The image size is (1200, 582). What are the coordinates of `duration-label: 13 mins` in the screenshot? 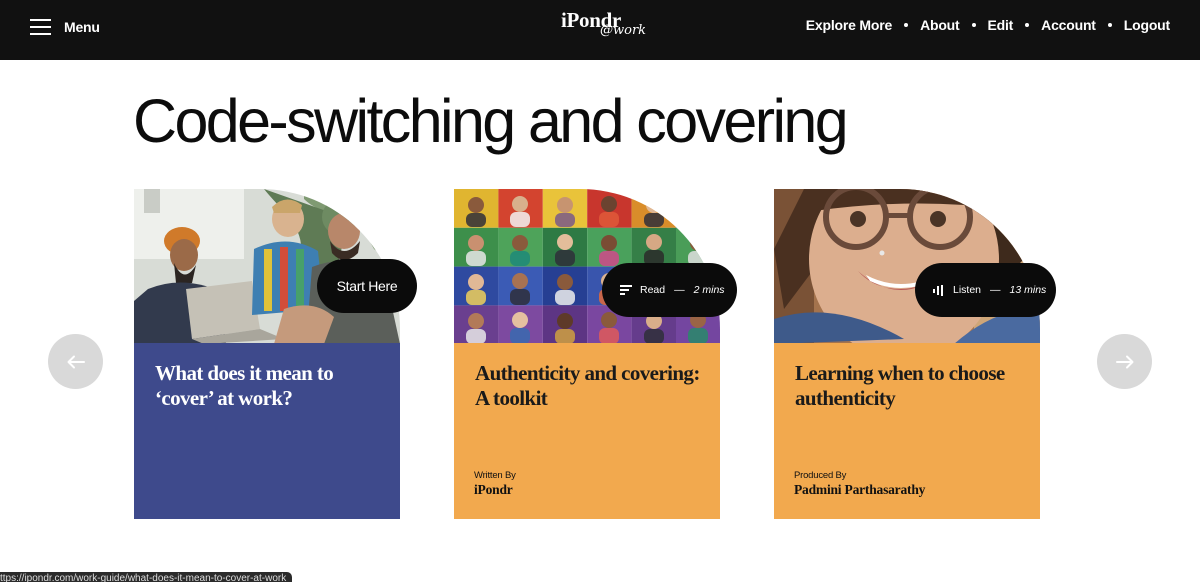 It's located at (1028, 290).